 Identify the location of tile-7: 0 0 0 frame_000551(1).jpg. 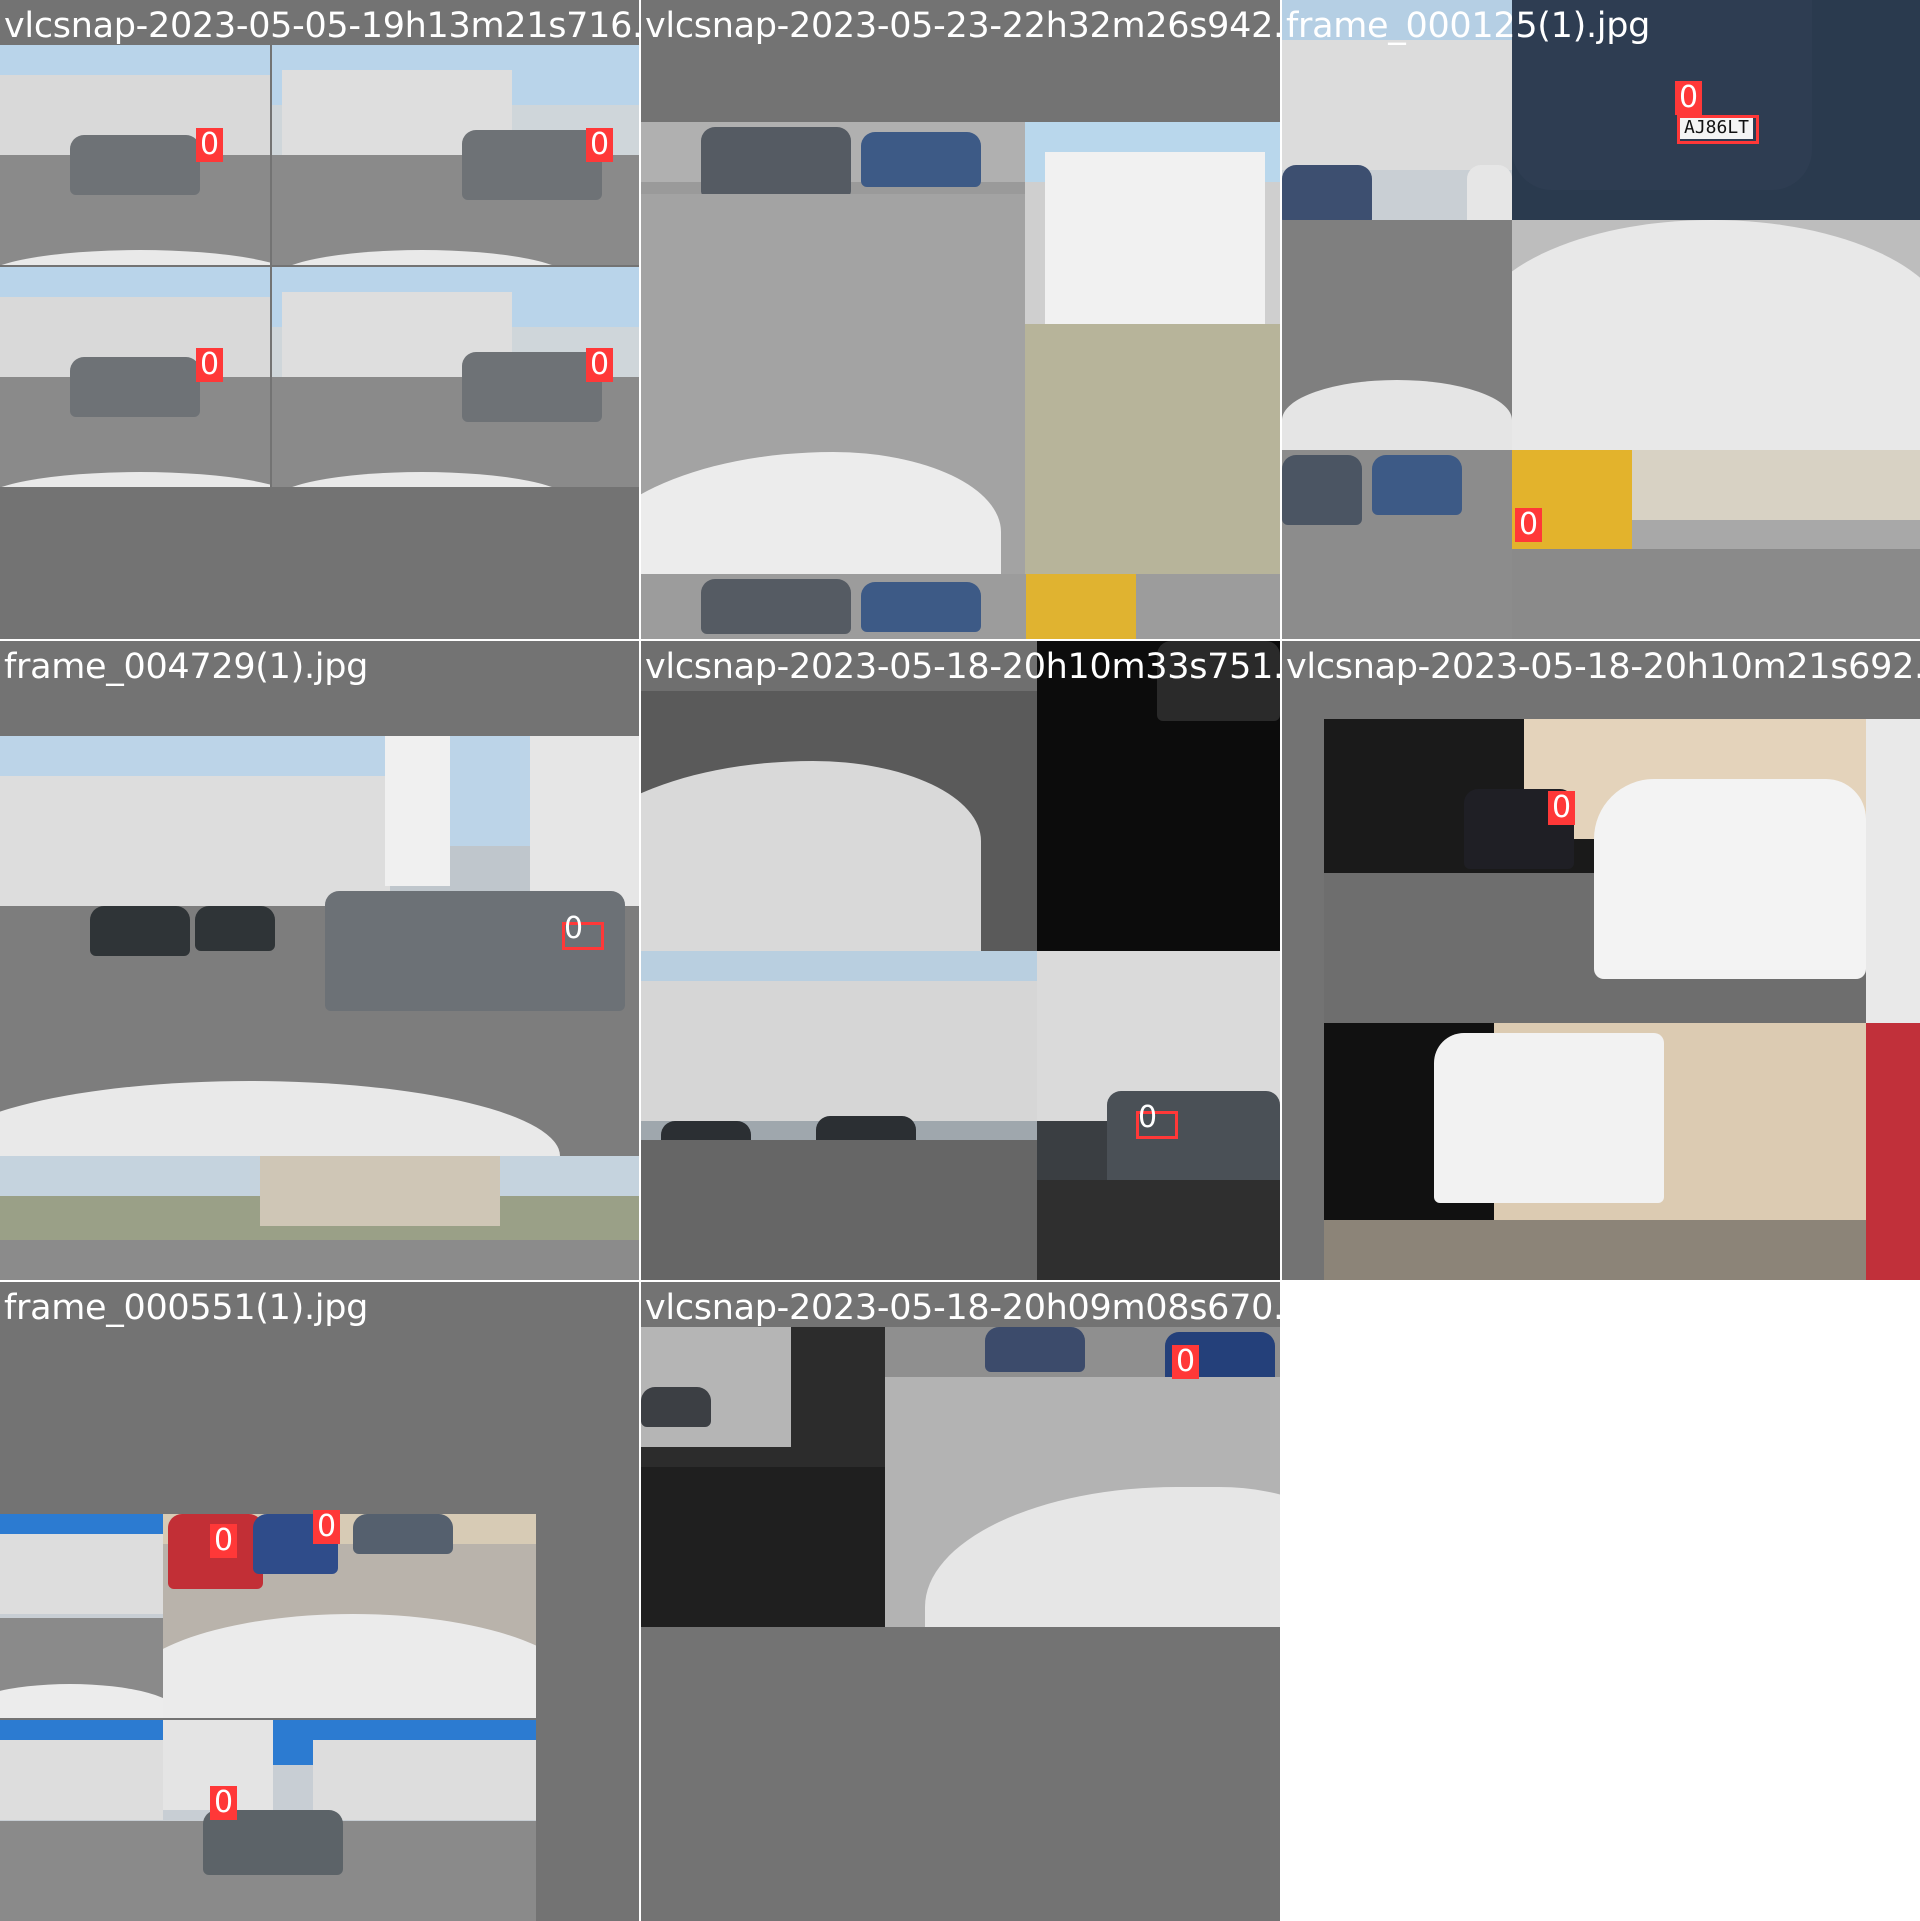
(319, 1601).